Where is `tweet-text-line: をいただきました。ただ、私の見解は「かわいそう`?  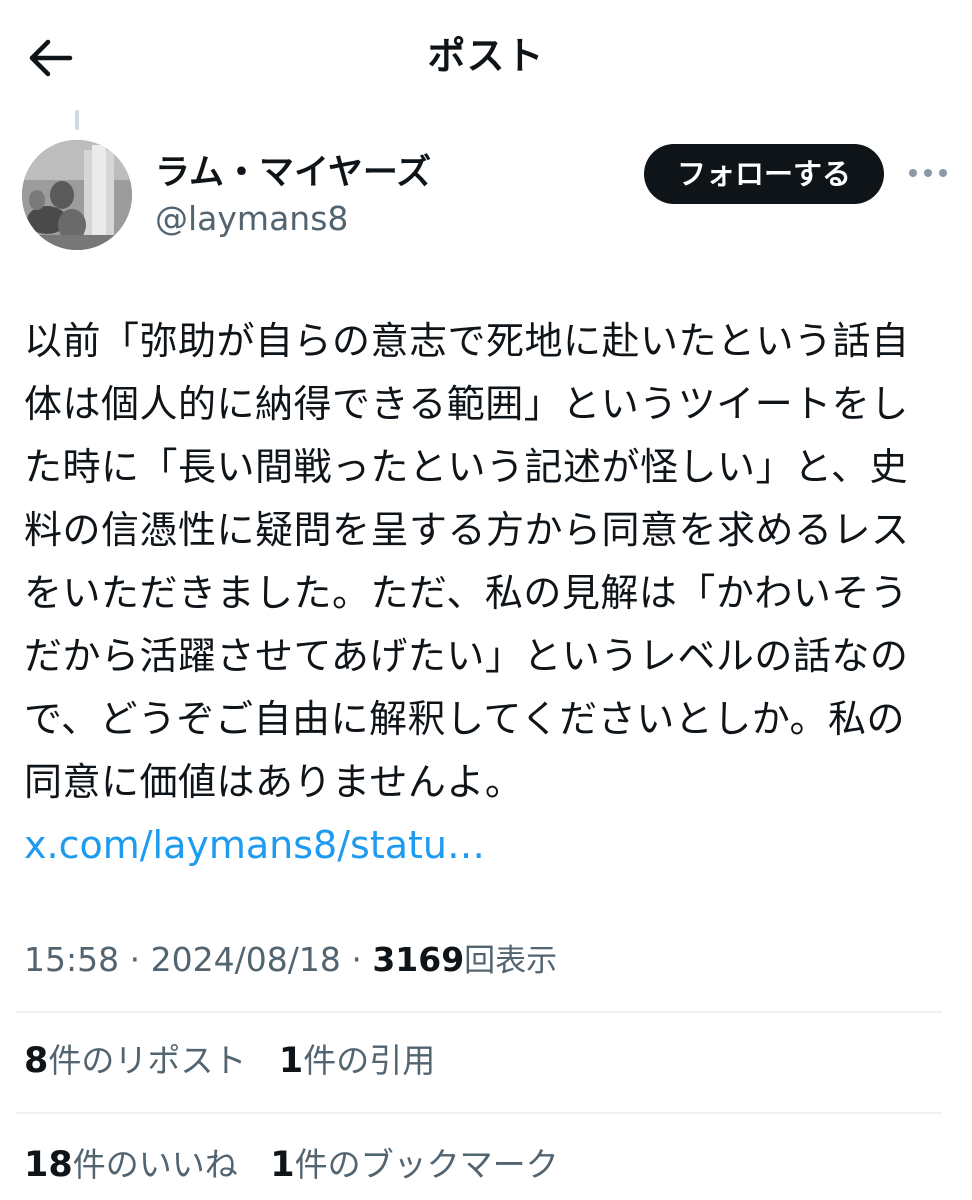 tweet-text-line: をいただきました。ただ、私の見解は「かわいそう is located at coordinates (466, 593).